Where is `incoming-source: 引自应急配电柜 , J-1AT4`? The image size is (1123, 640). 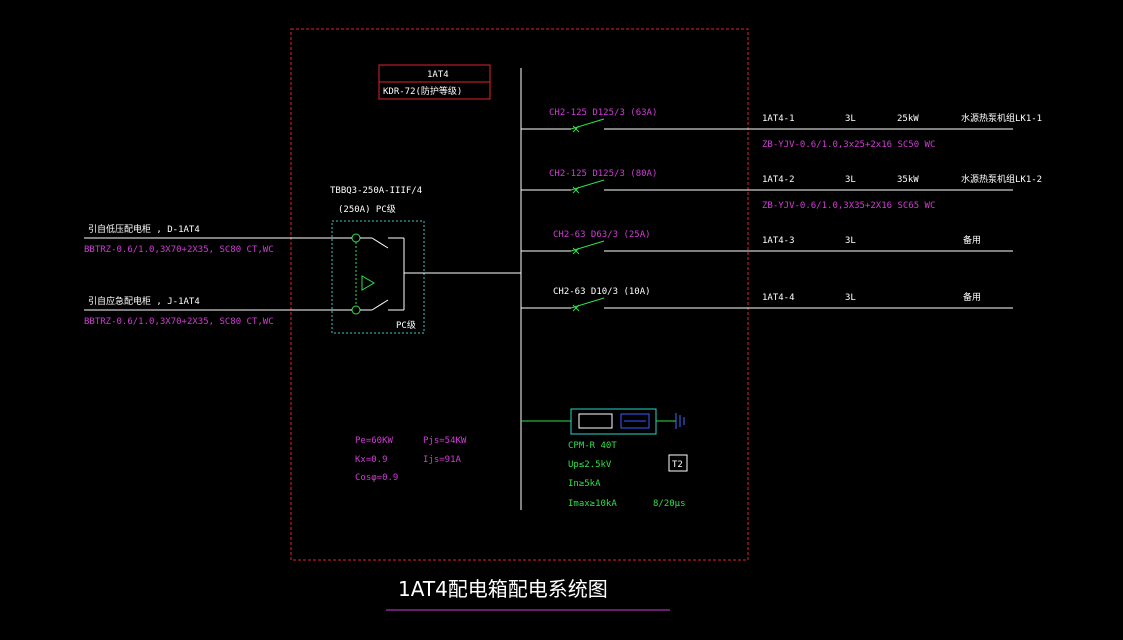
incoming-source: 引自应急配电柜 , J-1AT4 is located at coordinates (144, 301).